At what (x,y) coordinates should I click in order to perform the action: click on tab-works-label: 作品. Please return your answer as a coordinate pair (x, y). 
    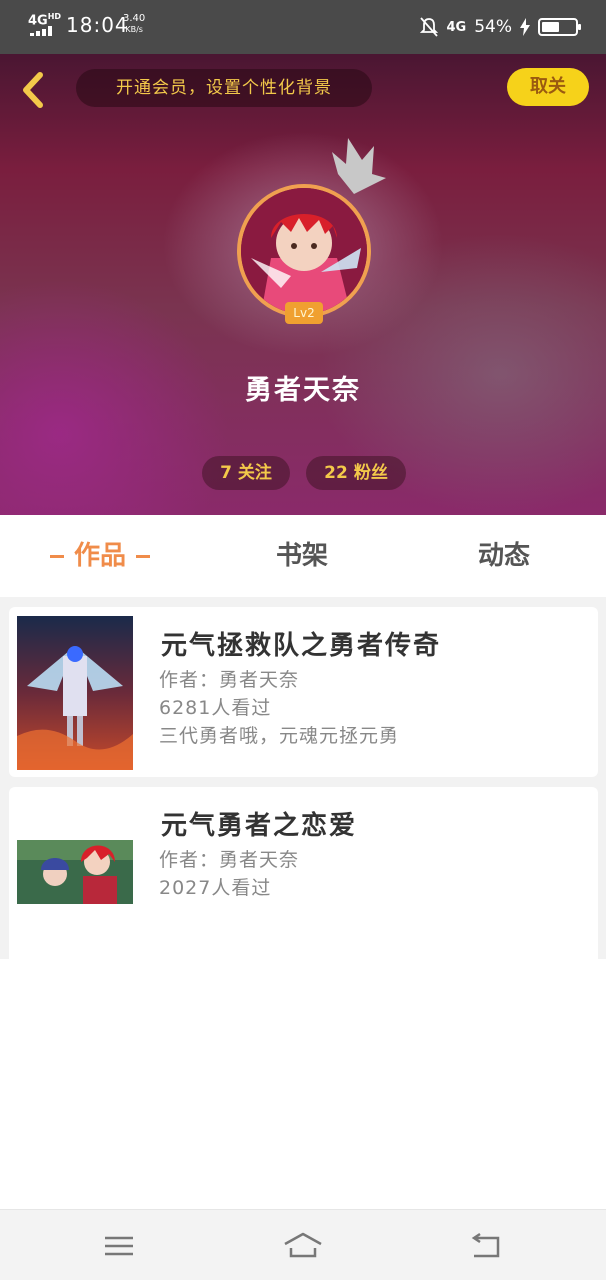
    Looking at the image, I should click on (99, 556).